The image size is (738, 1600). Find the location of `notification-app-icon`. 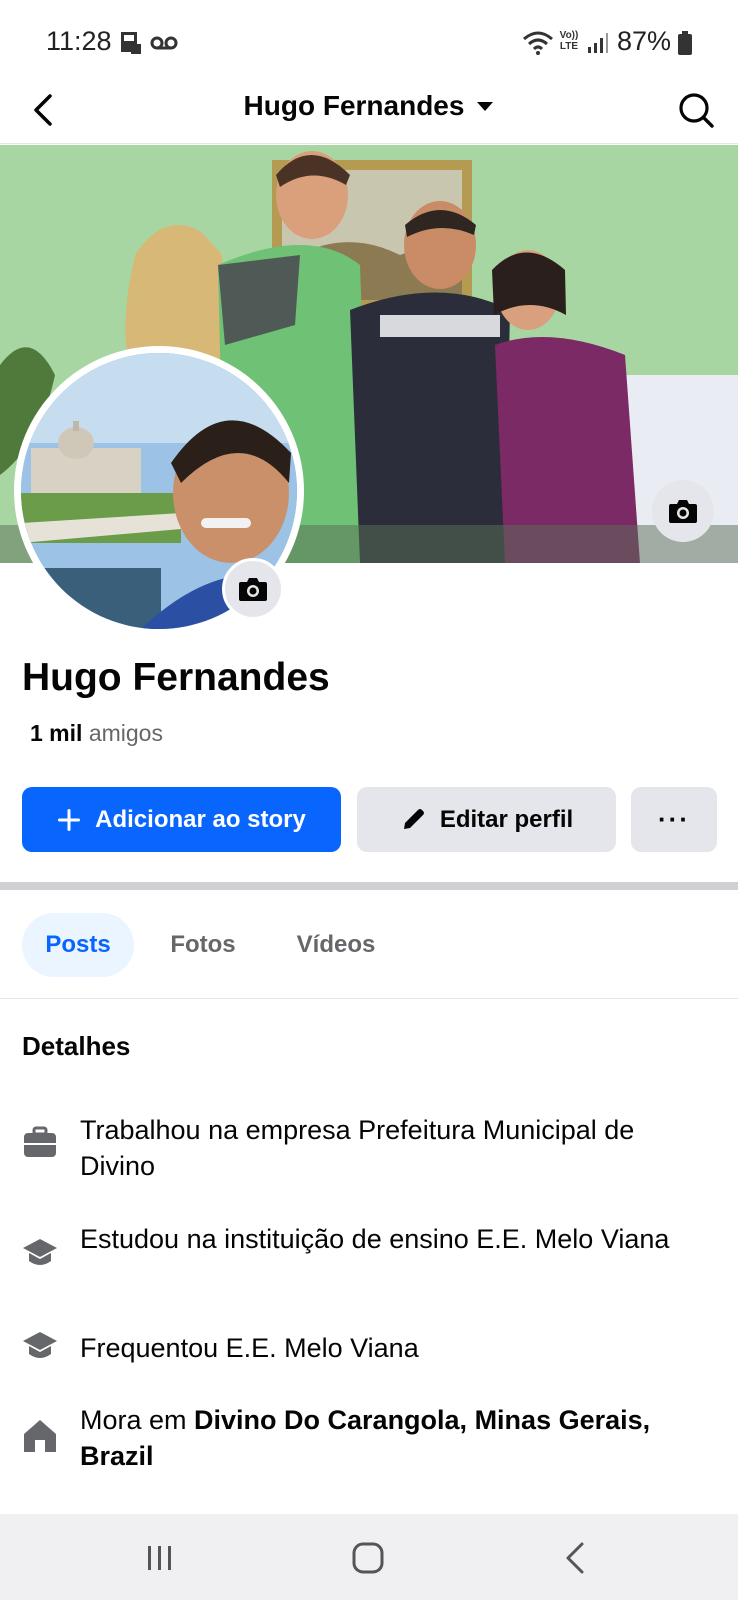

notification-app-icon is located at coordinates (131, 43).